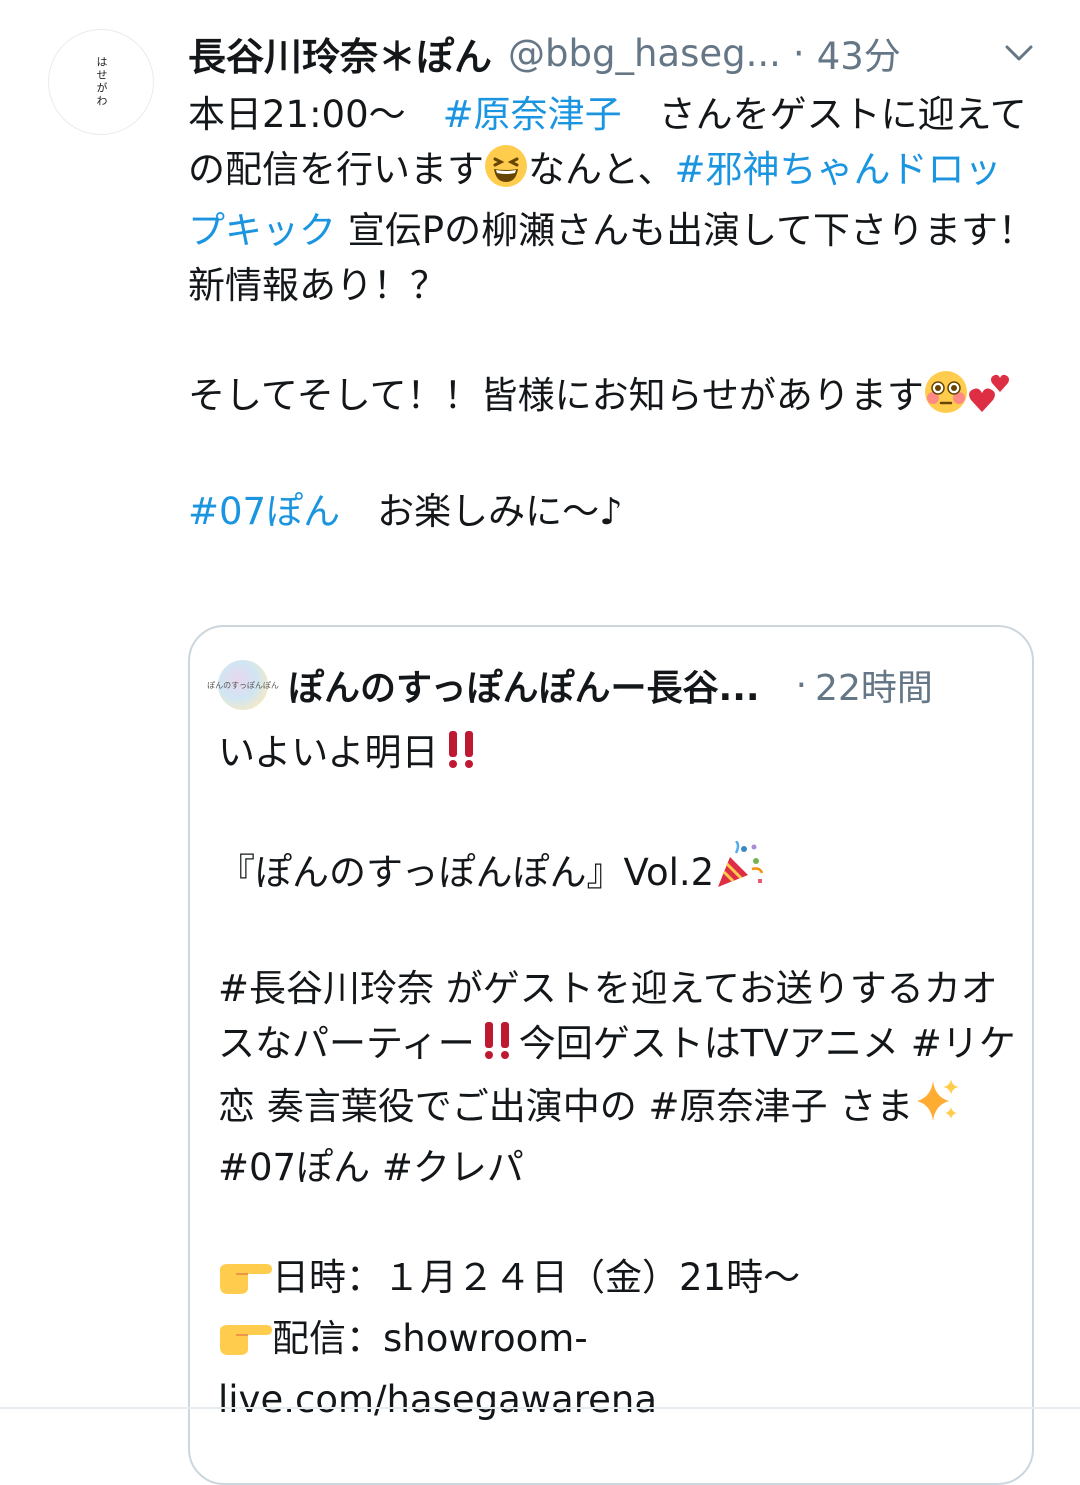 The image size is (1080, 1485). What do you see at coordinates (540, 1408) in the screenshot?
I see `divider` at bounding box center [540, 1408].